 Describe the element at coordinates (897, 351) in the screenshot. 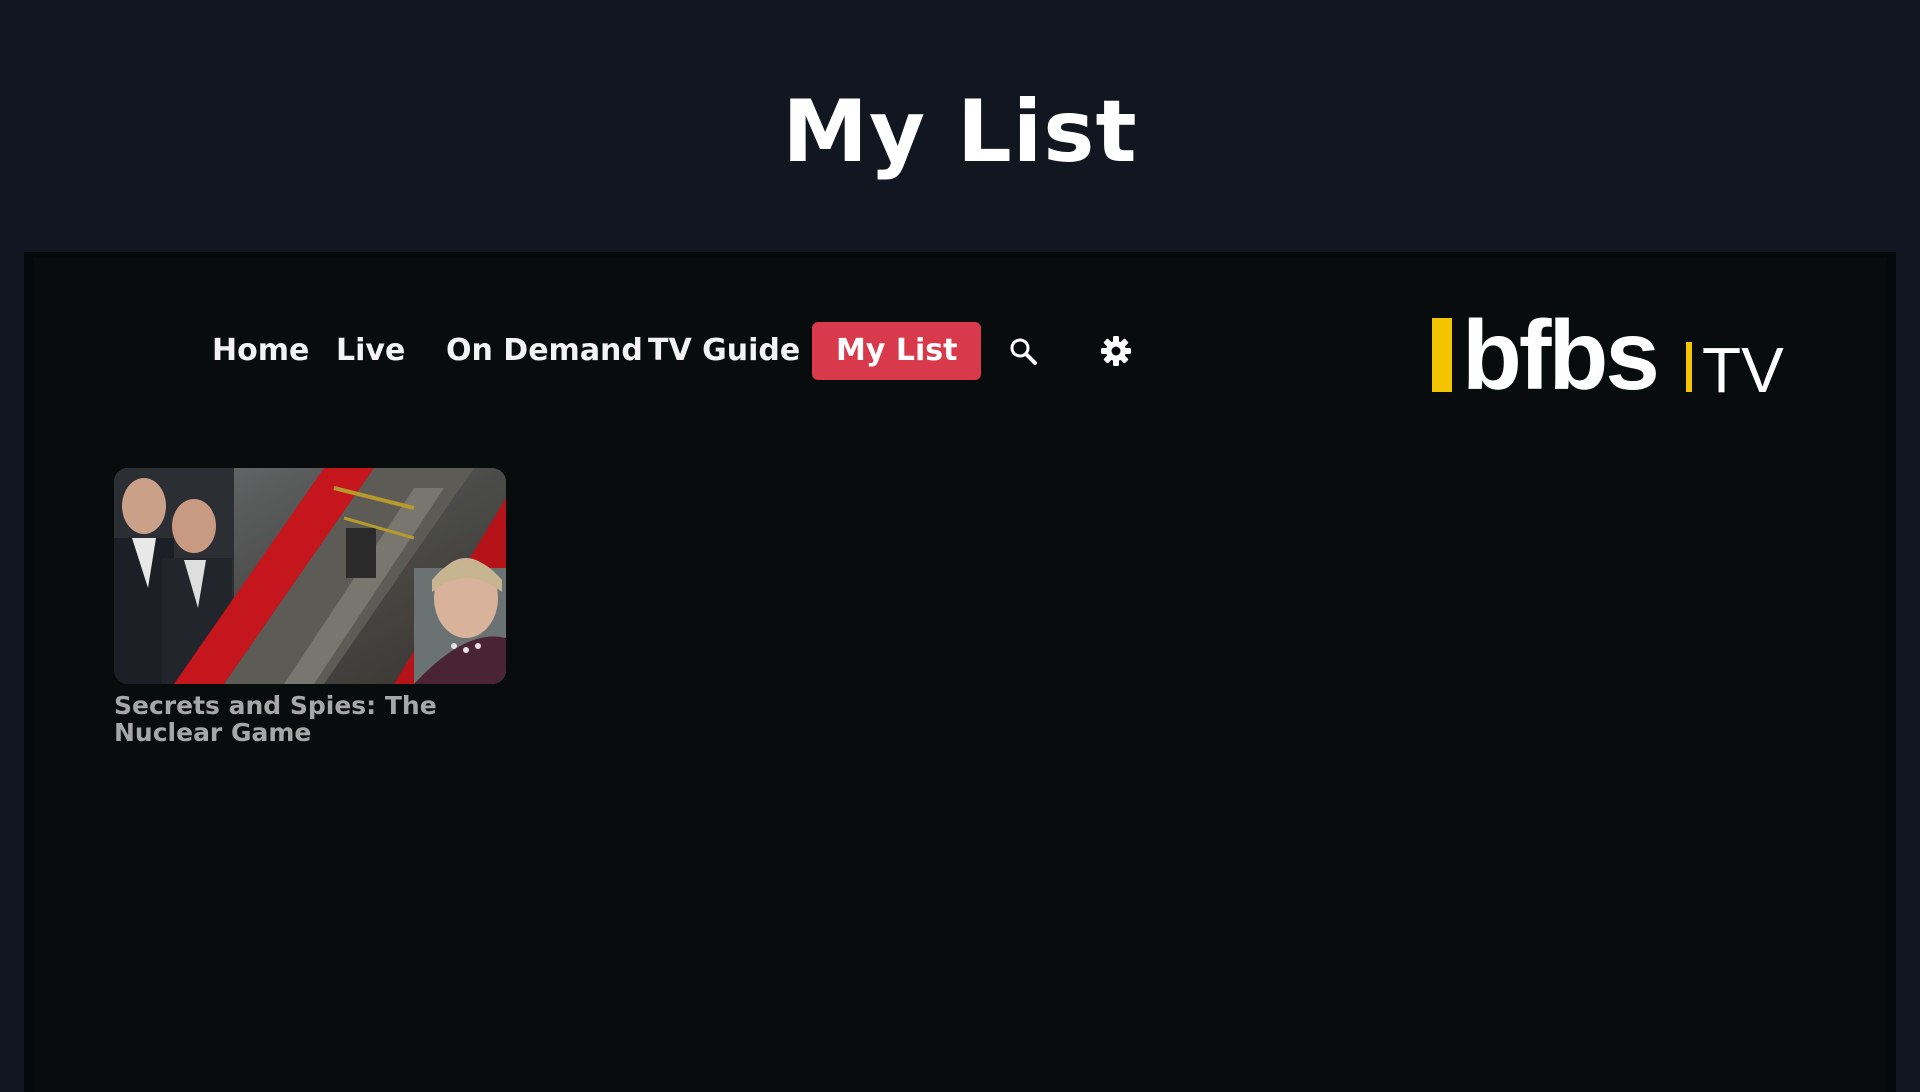

I see `nav-item-my-list: My List` at that location.